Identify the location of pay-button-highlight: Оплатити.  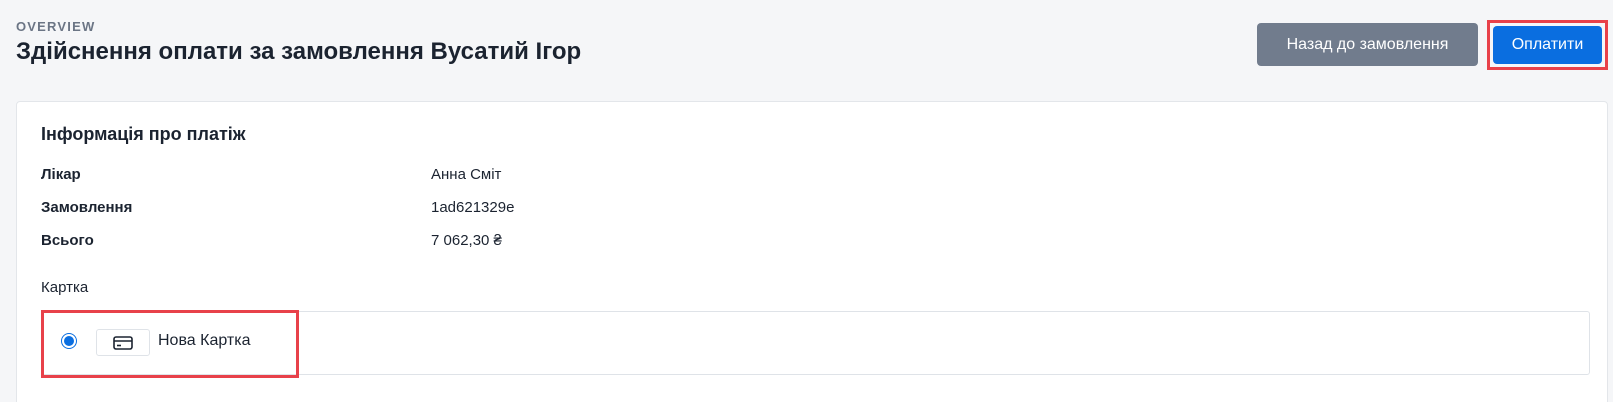
(1547, 45).